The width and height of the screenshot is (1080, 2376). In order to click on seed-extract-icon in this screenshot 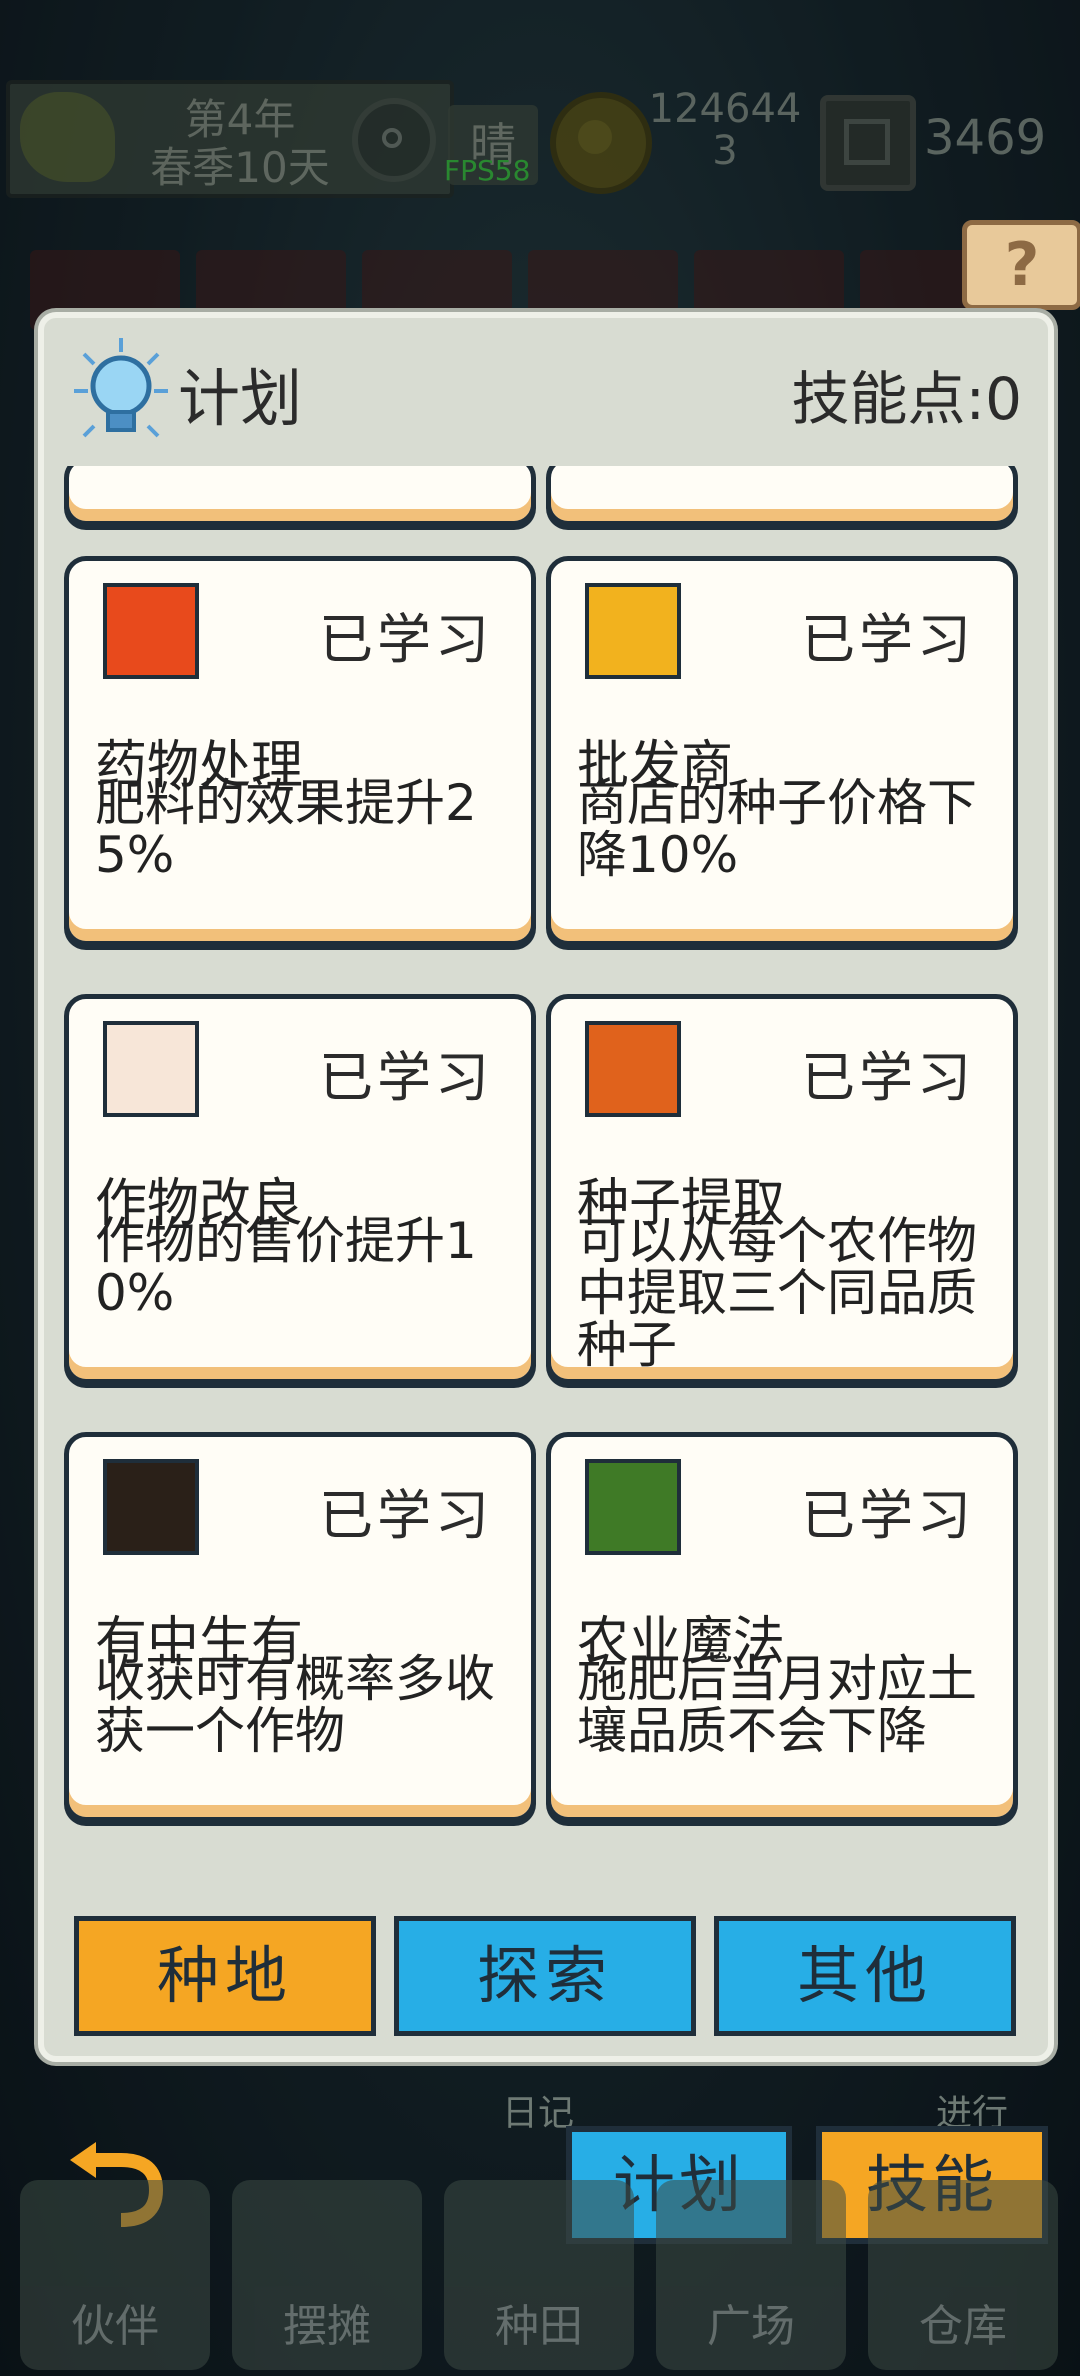, I will do `click(633, 1069)`.